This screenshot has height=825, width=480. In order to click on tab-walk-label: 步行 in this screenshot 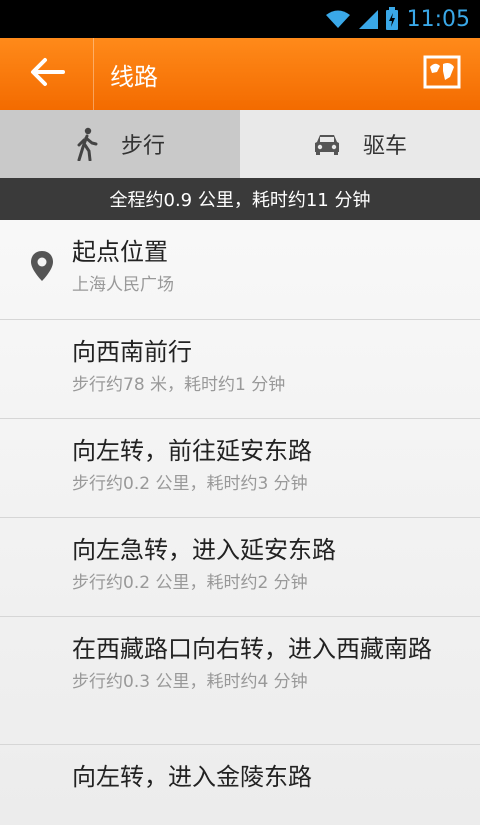, I will do `click(142, 146)`.